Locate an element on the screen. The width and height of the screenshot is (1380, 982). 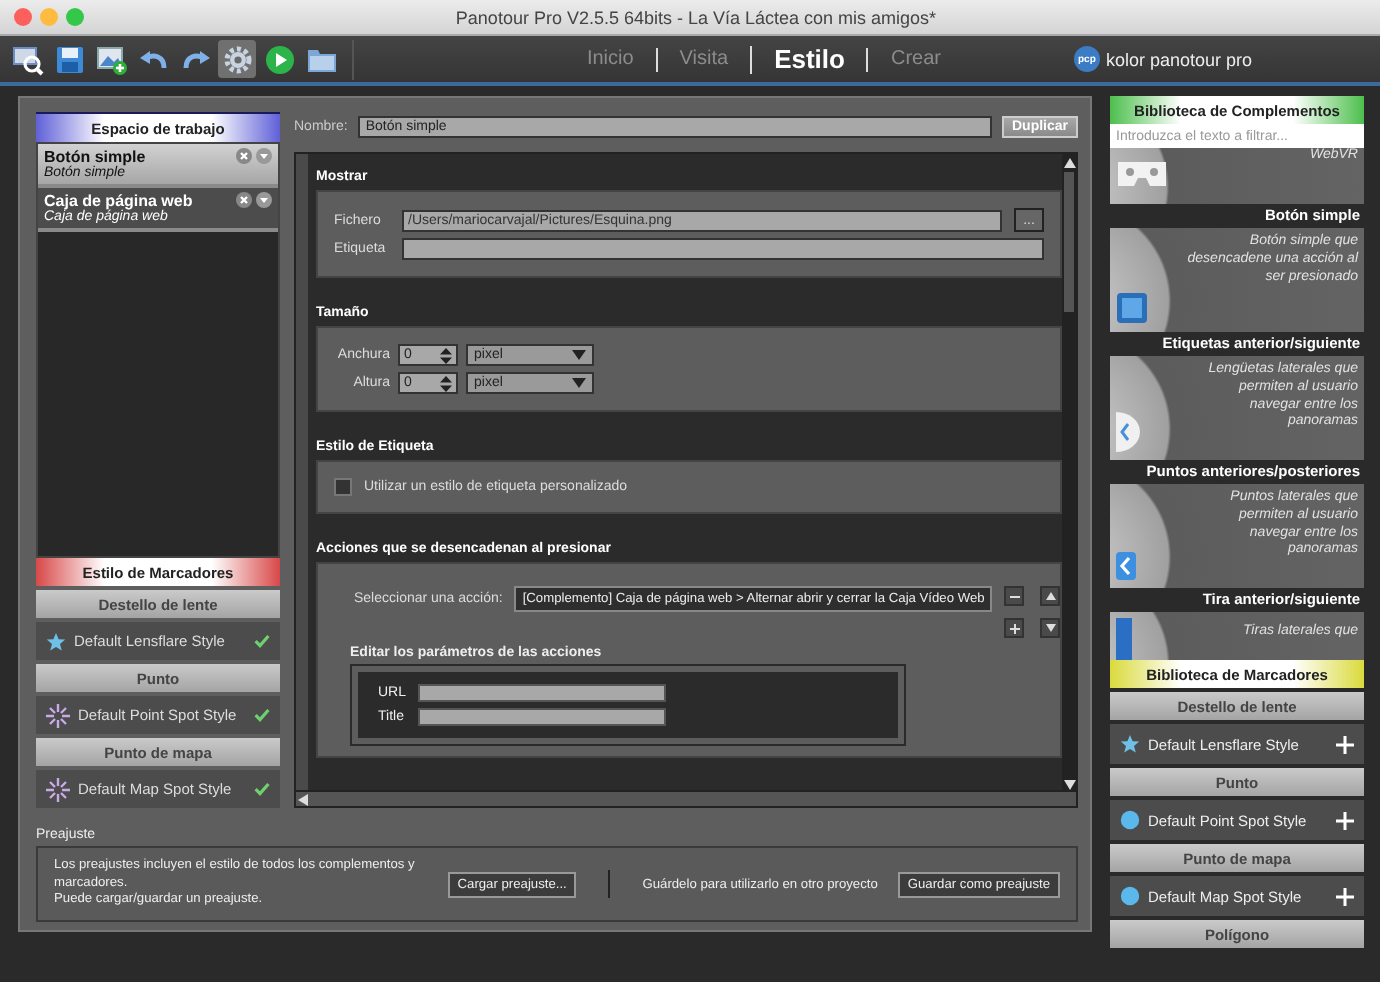
item-title: Caja de página web is located at coordinates (119, 201).